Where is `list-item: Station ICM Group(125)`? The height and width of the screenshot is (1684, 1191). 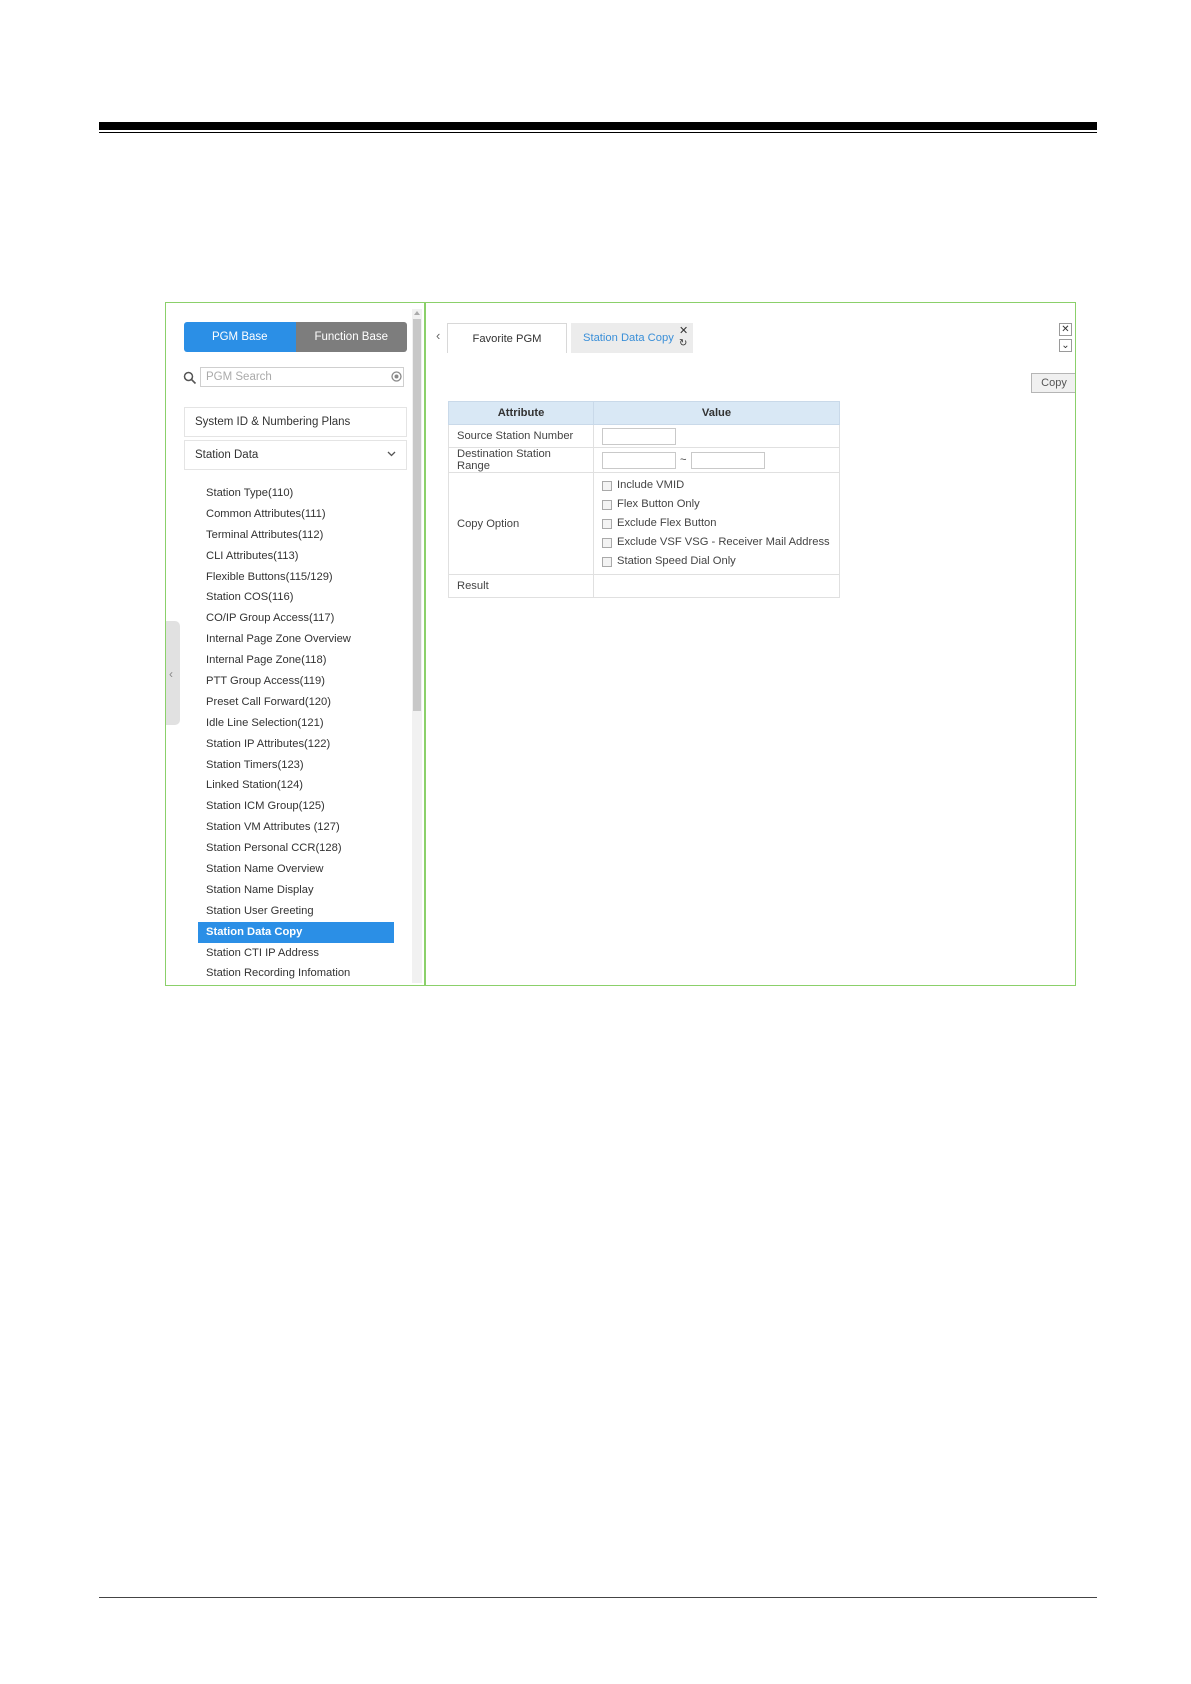 list-item: Station ICM Group(125) is located at coordinates (296, 806).